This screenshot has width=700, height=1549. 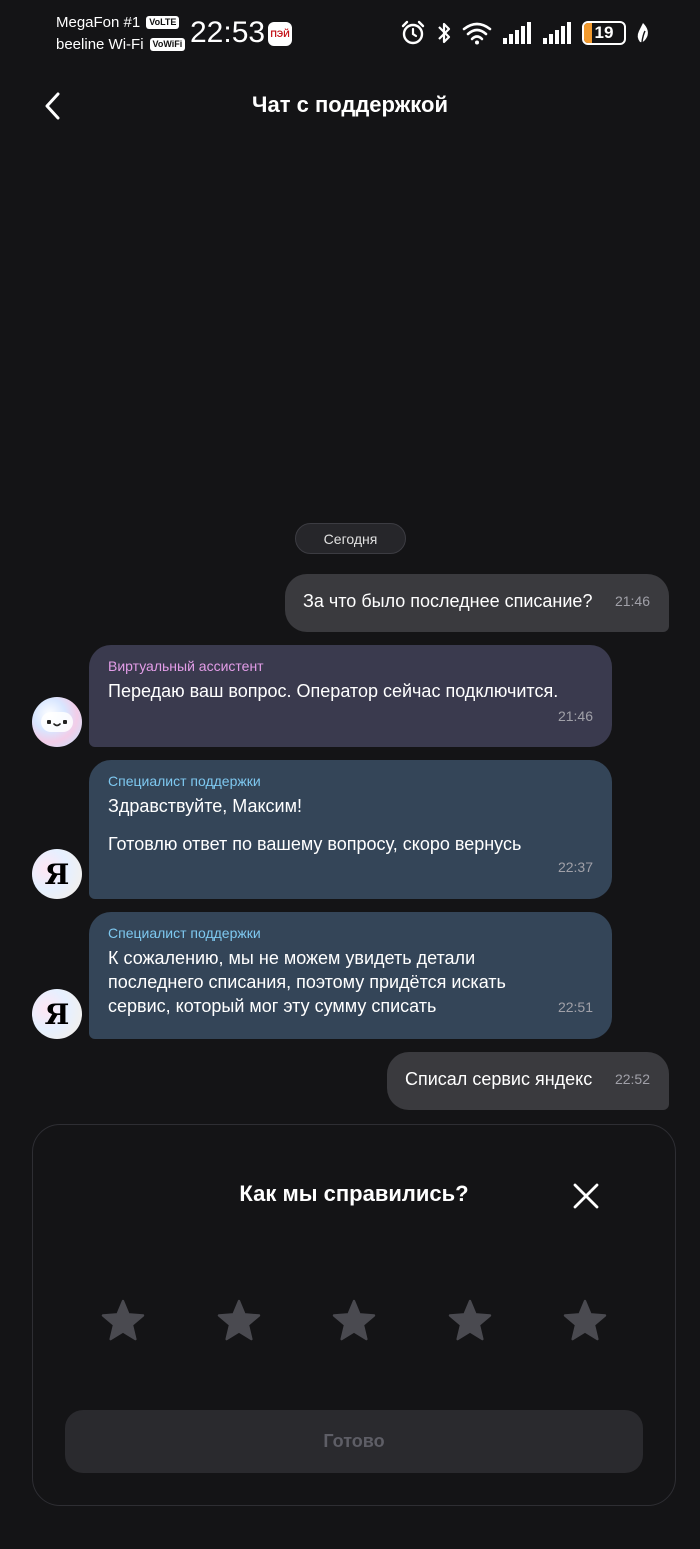 I want to click on message-time: 22:37, so click(x=575, y=867).